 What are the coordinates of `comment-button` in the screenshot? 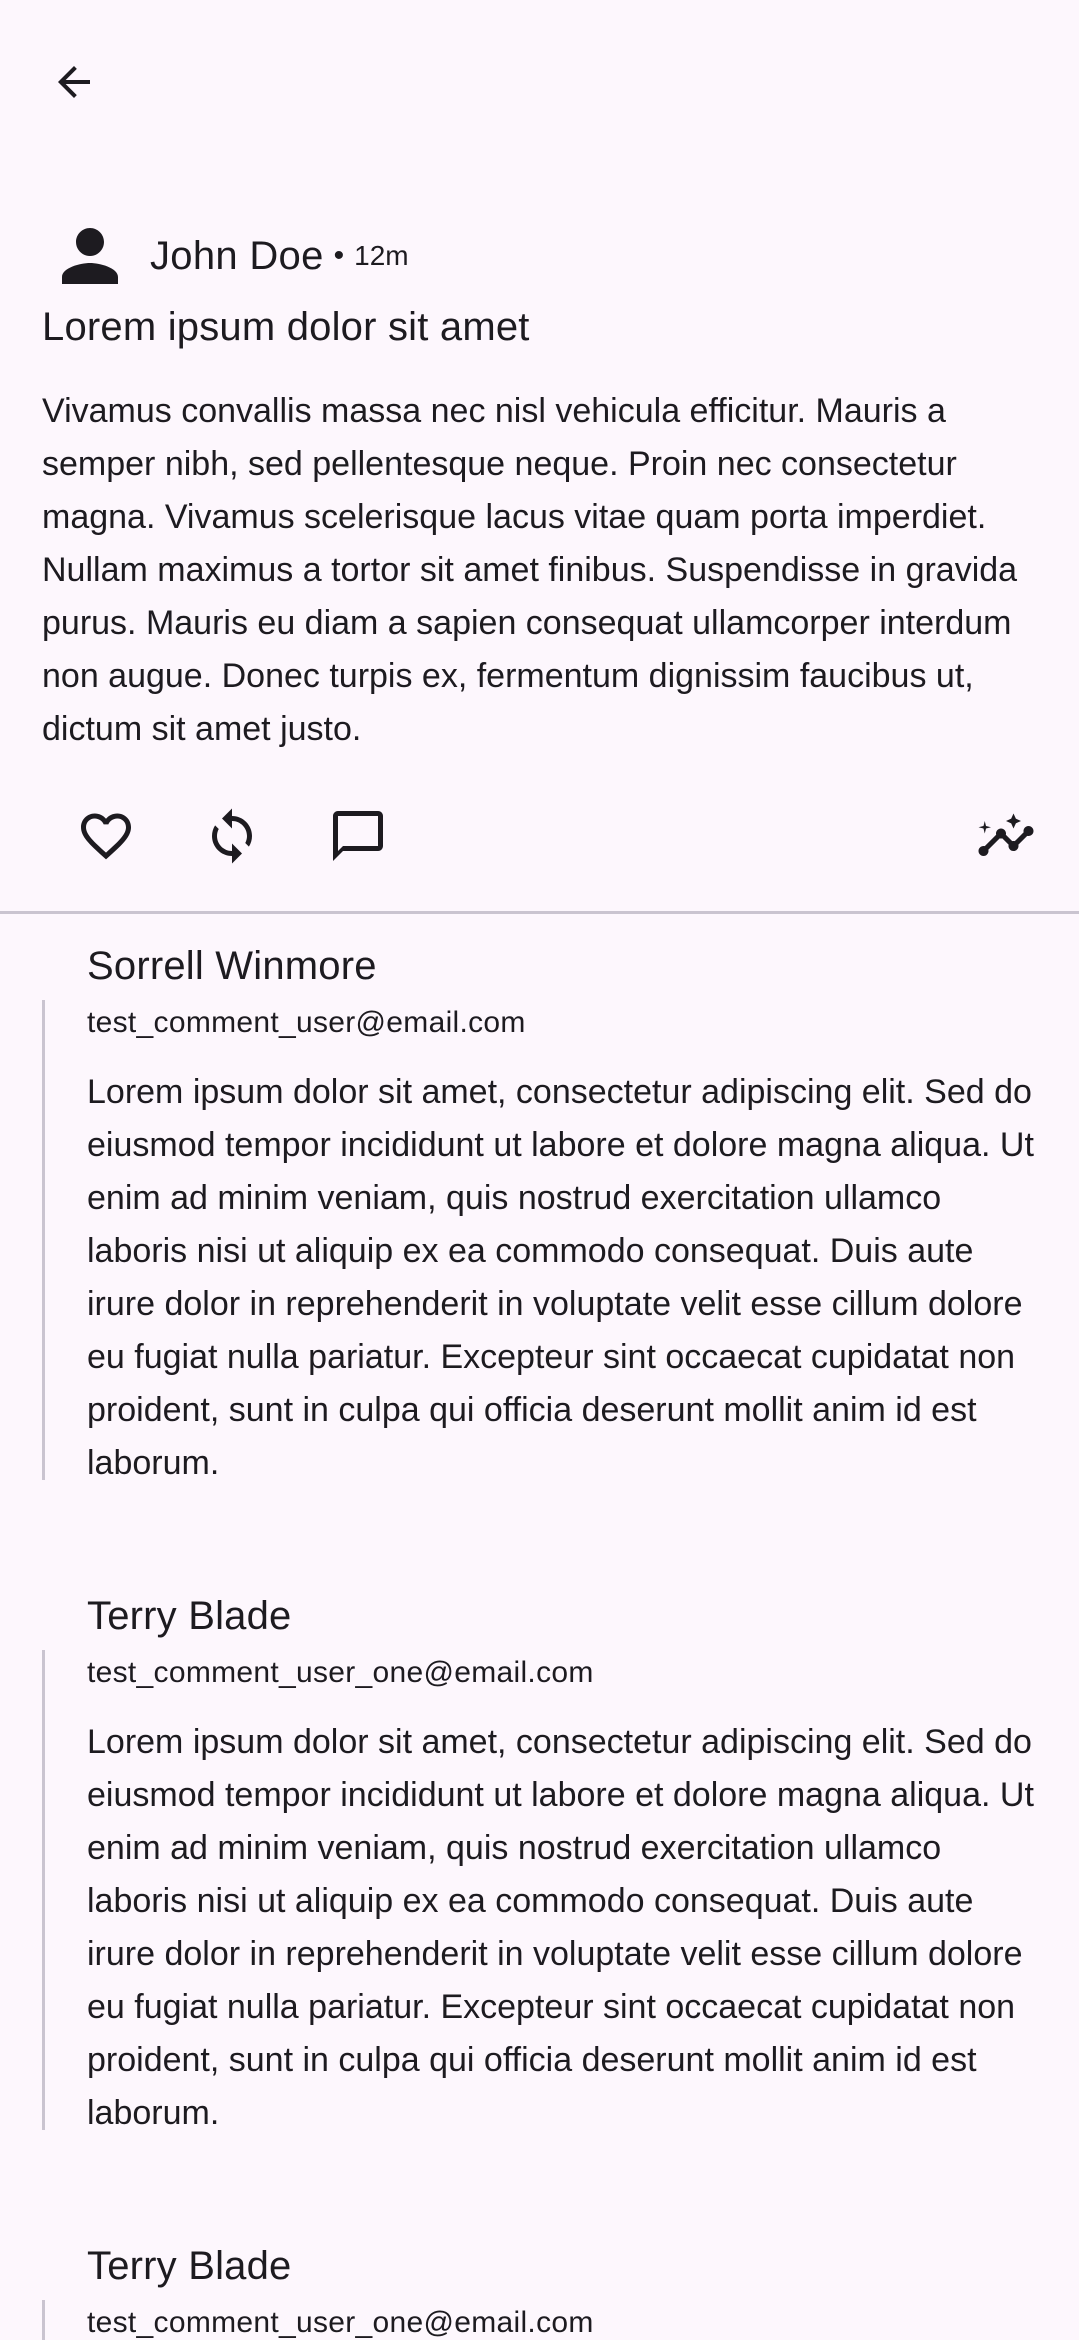 It's located at (358, 836).